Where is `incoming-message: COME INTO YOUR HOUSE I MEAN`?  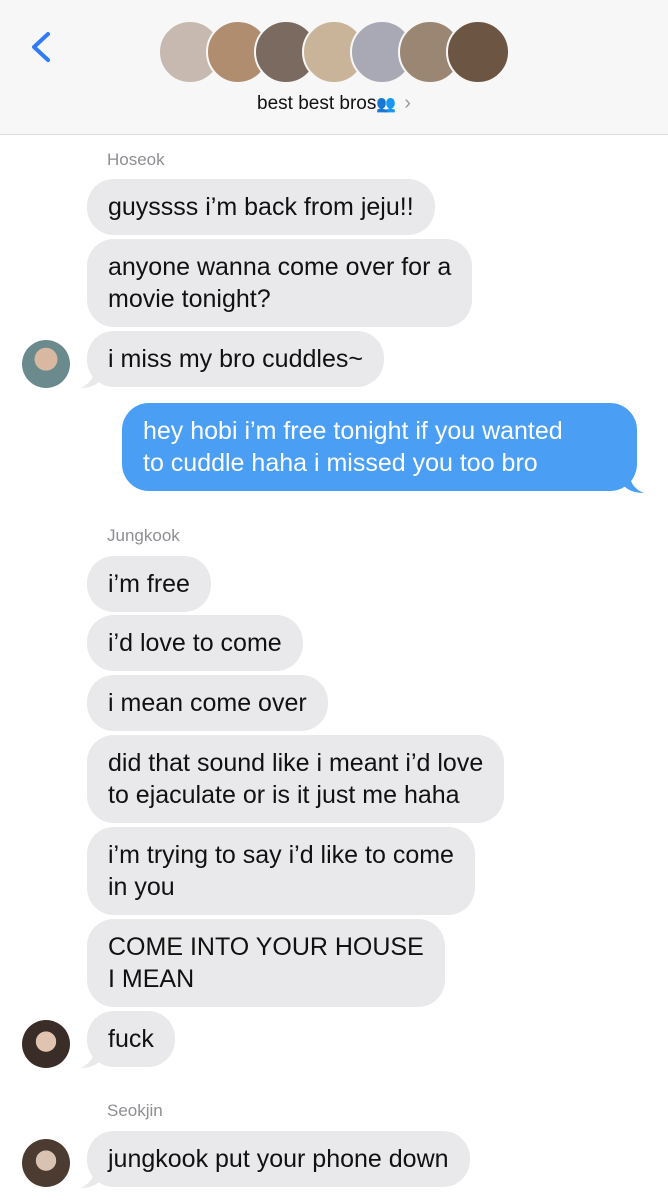 incoming-message: COME INTO YOUR HOUSE I MEAN is located at coordinates (266, 963).